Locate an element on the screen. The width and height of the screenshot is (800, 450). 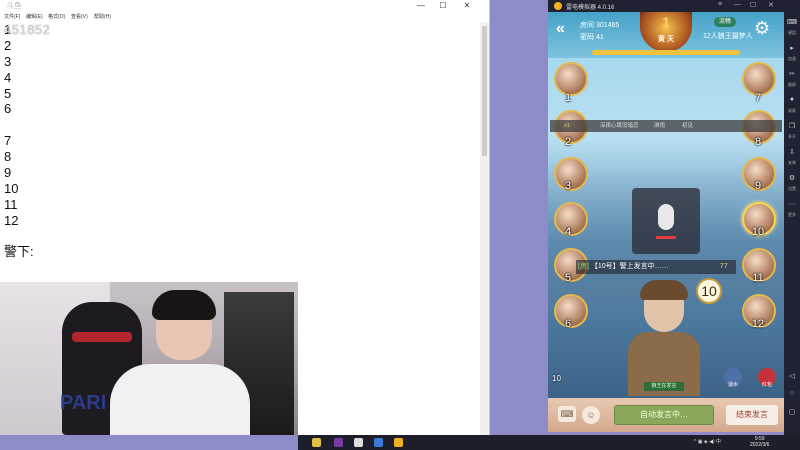
current-speaker-number: 10 is located at coordinates (709, 291).